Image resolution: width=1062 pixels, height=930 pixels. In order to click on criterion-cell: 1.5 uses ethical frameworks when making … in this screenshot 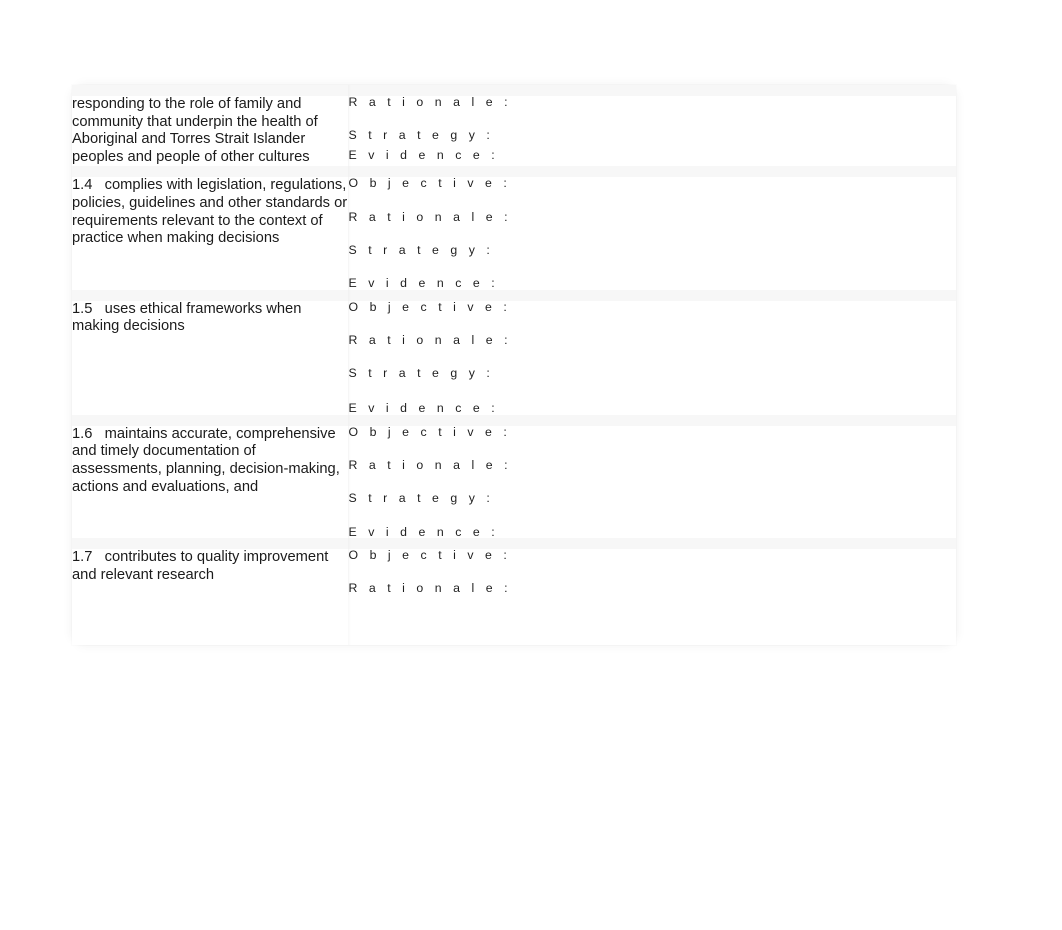, I will do `click(210, 355)`.